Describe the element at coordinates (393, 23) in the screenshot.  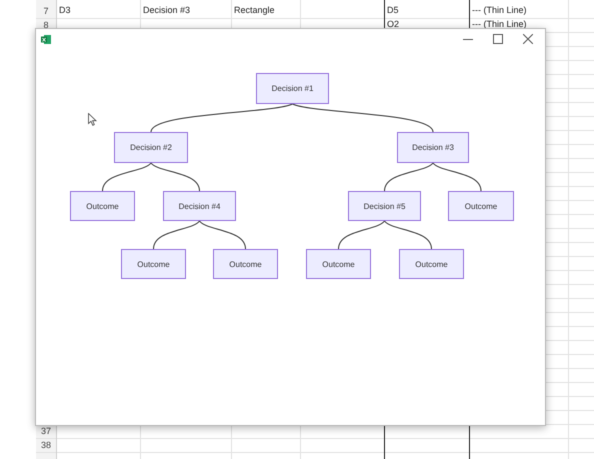
I see `table-cell: O2` at that location.